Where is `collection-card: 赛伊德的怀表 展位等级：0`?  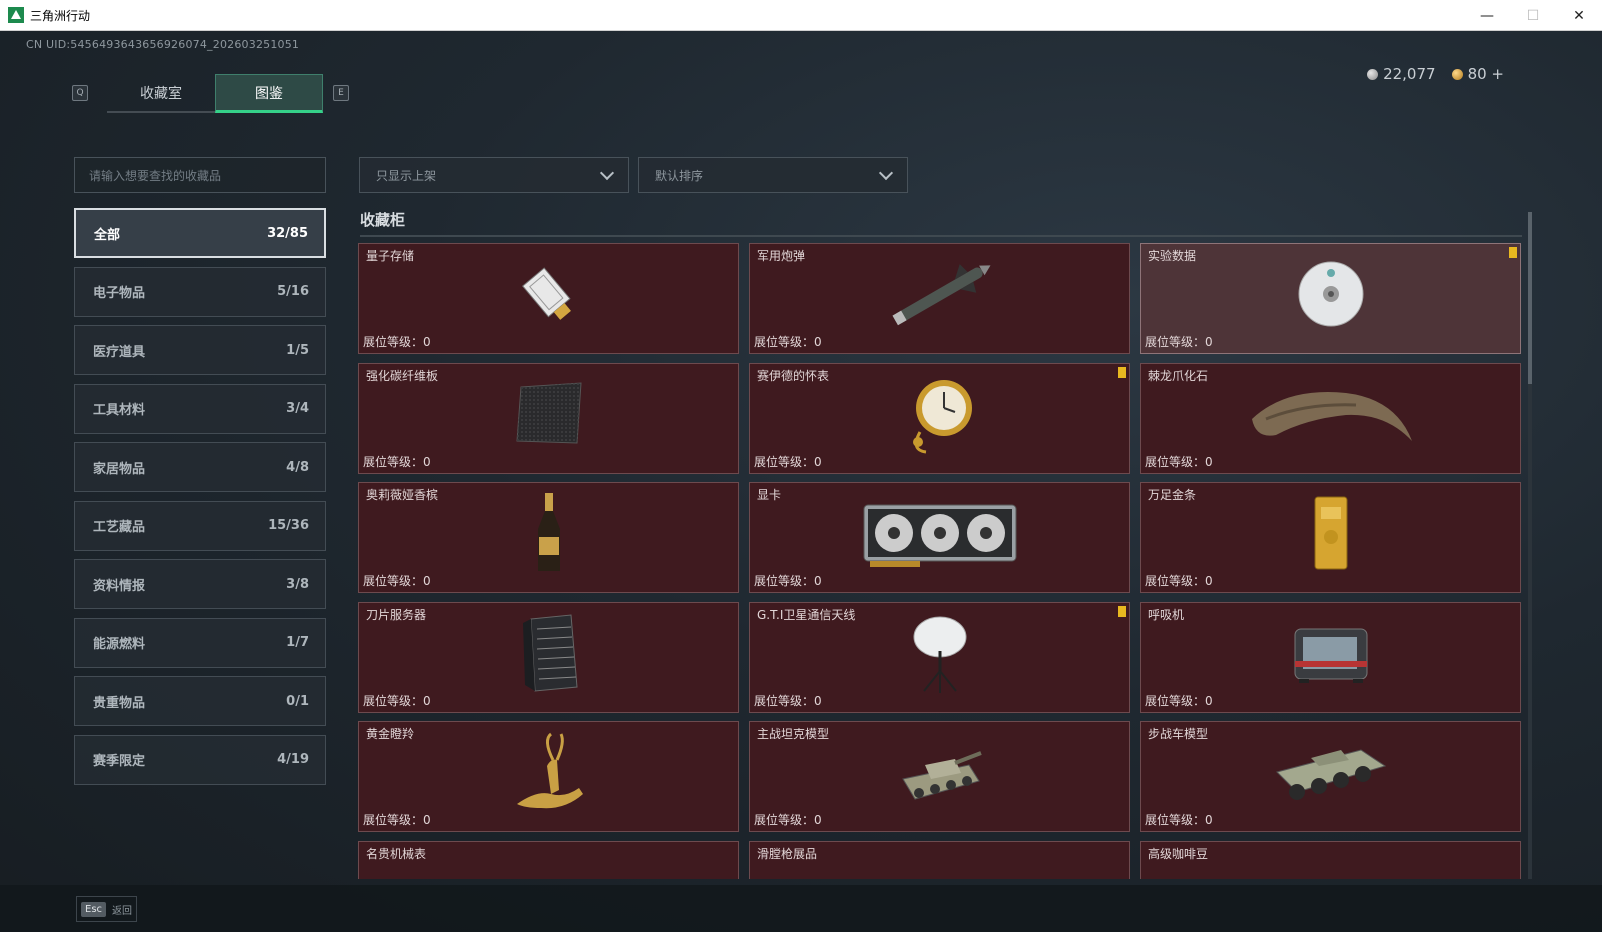
collection-card: 赛伊德的怀表 展位等级：0 is located at coordinates (939, 418).